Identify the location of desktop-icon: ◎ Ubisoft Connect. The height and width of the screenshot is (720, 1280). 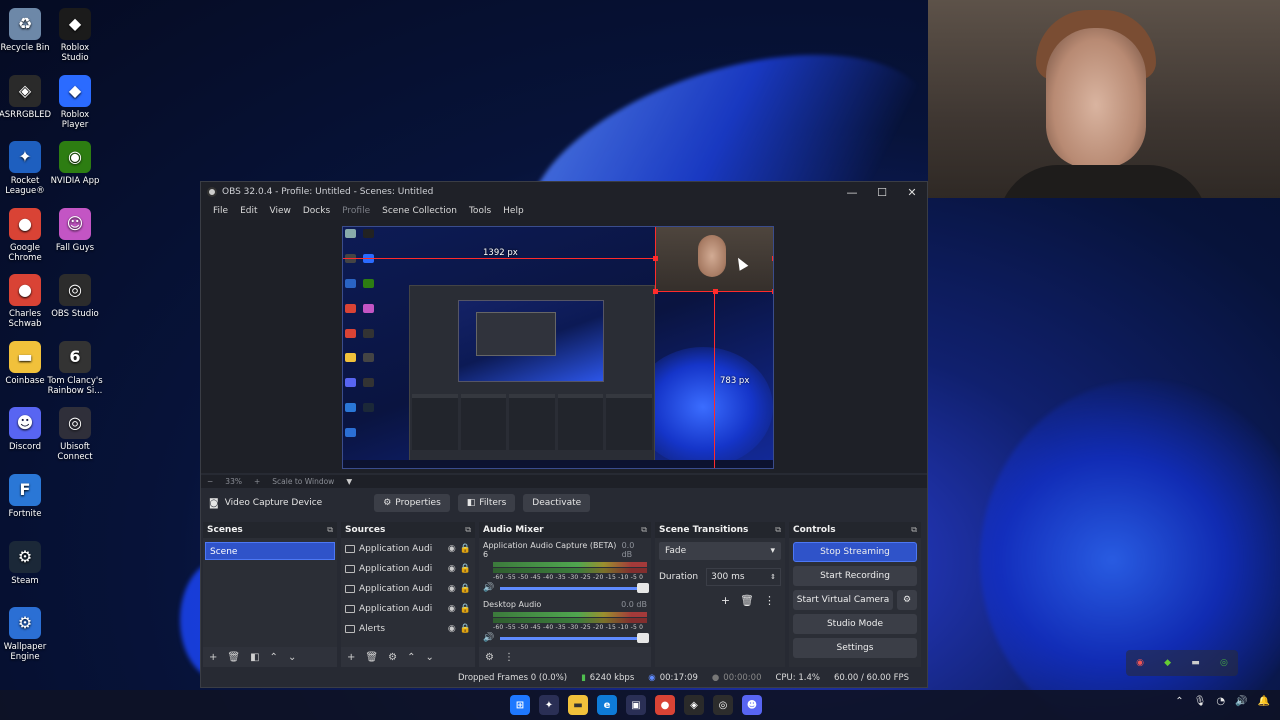
(75, 434).